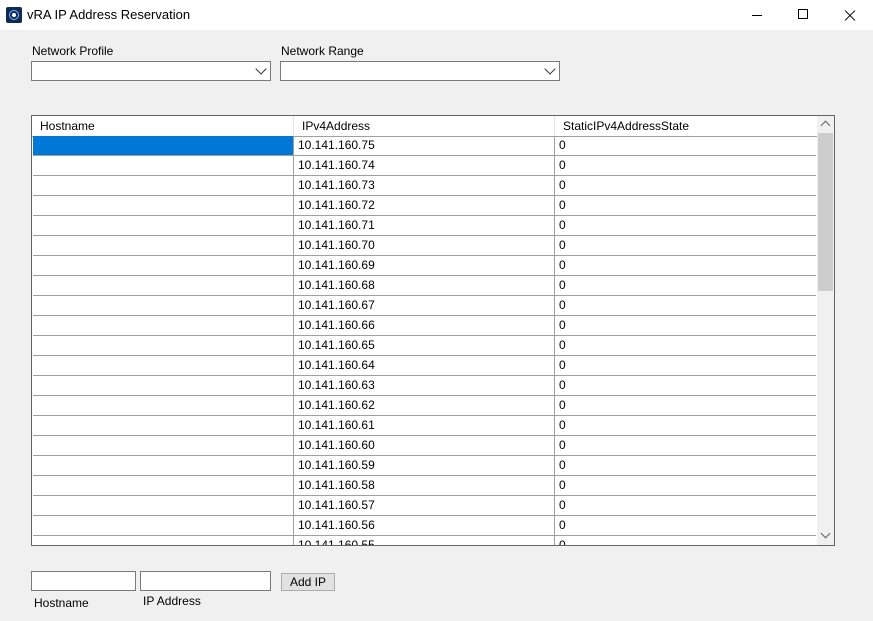 The width and height of the screenshot is (873, 621). Describe the element at coordinates (757, 15) in the screenshot. I see `minimize-button` at that location.